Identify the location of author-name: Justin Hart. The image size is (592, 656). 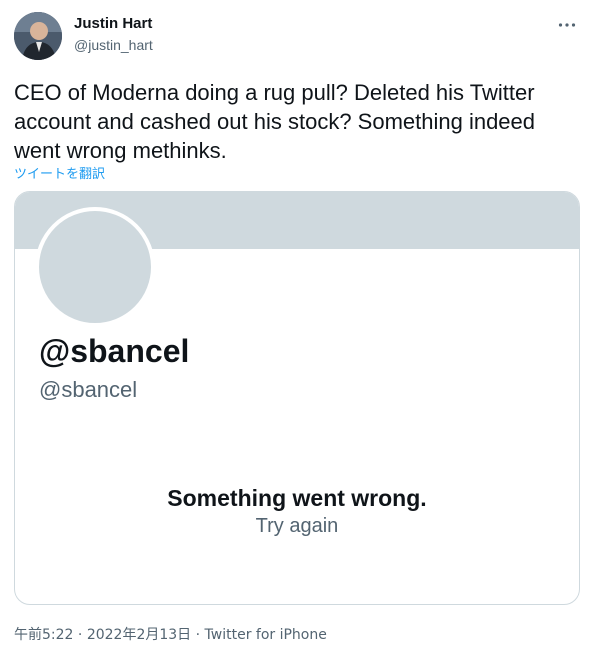
(113, 23).